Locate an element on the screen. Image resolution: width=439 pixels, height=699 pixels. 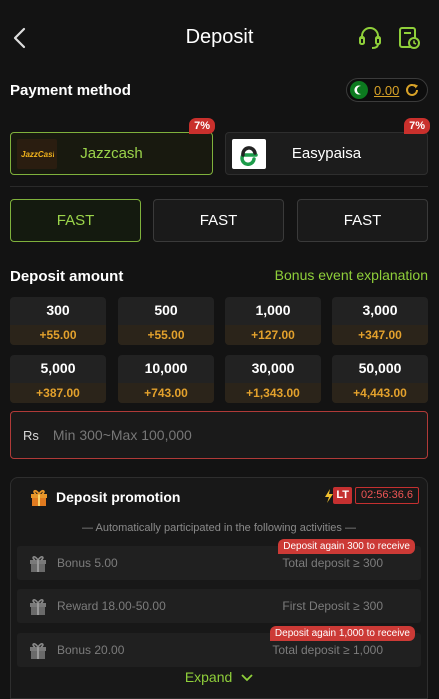
amount-option: 3,000 +347.00 is located at coordinates (380, 321).